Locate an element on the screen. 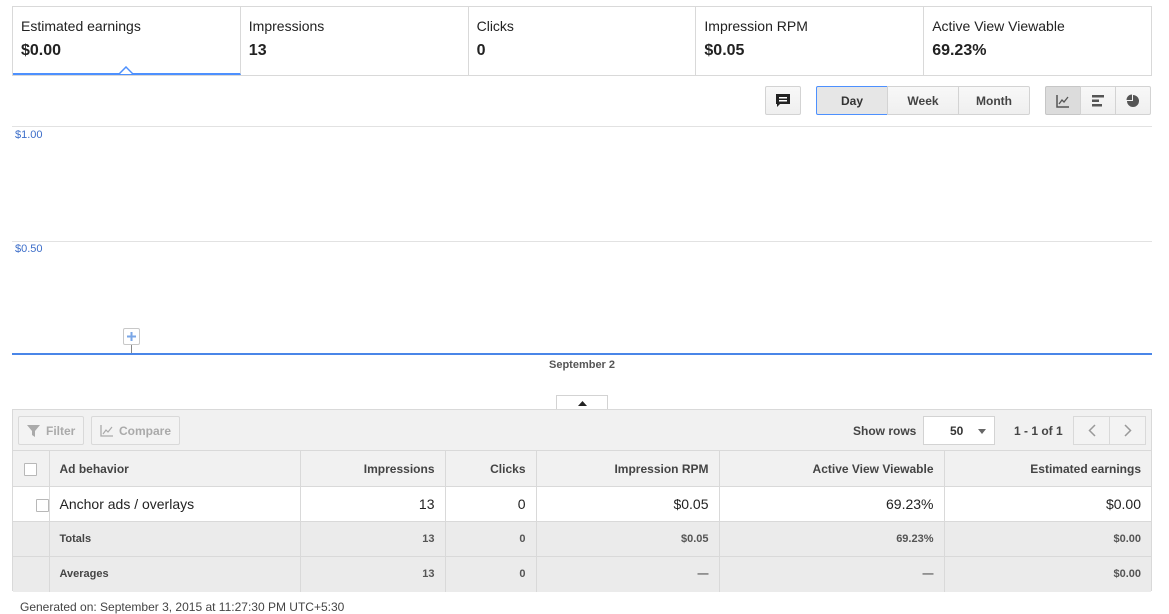 This screenshot has height=614, width=1169. scorecard-label: Active View Viewable is located at coordinates (998, 26).